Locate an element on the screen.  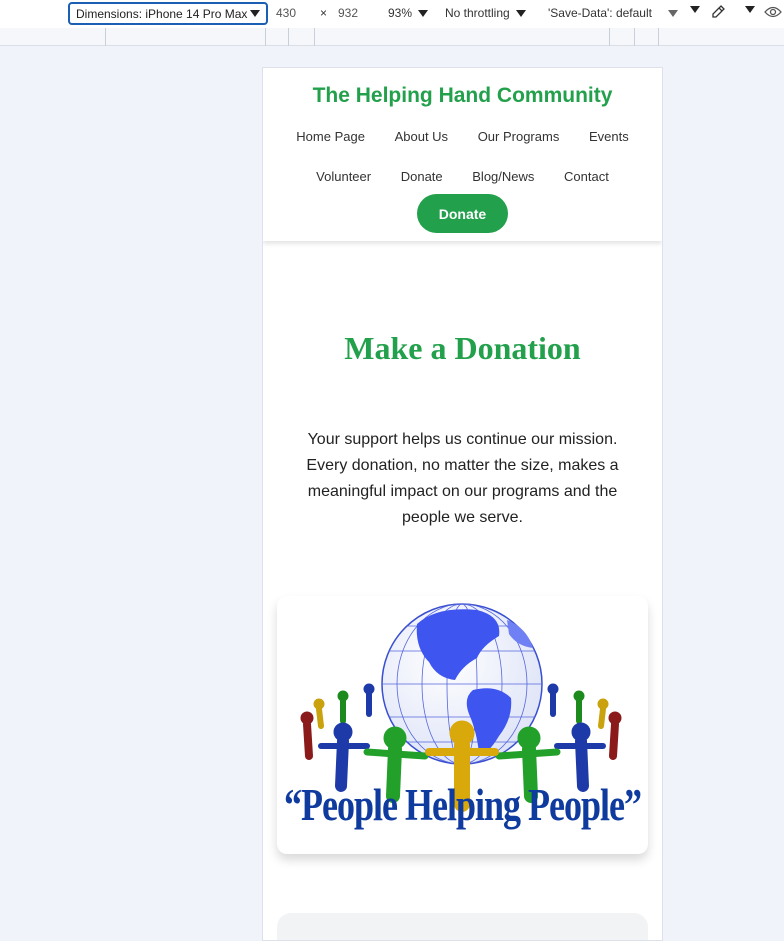
vision-dropdown is located at coordinates (750, 9).